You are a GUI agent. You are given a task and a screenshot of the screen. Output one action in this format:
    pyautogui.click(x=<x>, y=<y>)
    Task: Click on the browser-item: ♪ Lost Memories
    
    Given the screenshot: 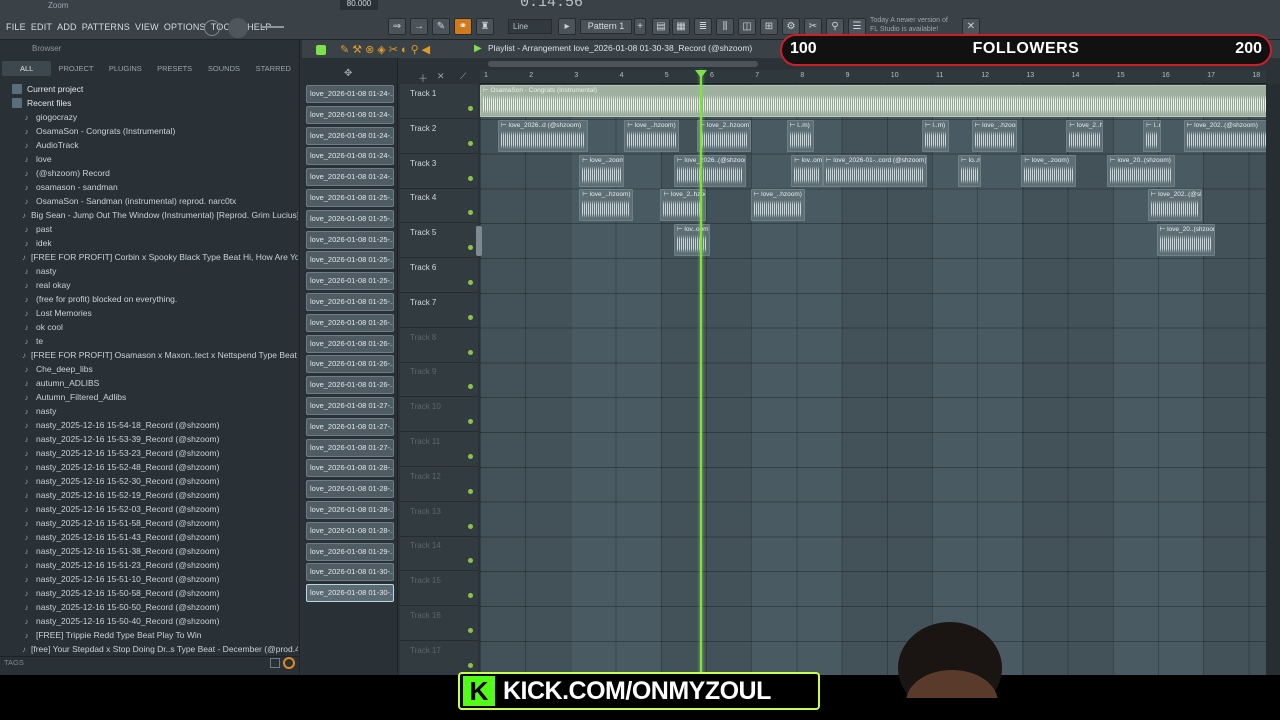 What is the action you would take?
    pyautogui.click(x=152, y=313)
    